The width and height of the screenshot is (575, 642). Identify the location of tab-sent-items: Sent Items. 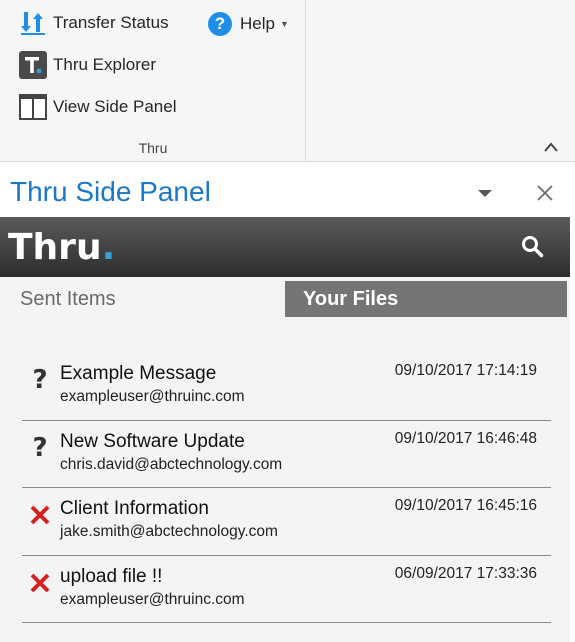
(68, 299).